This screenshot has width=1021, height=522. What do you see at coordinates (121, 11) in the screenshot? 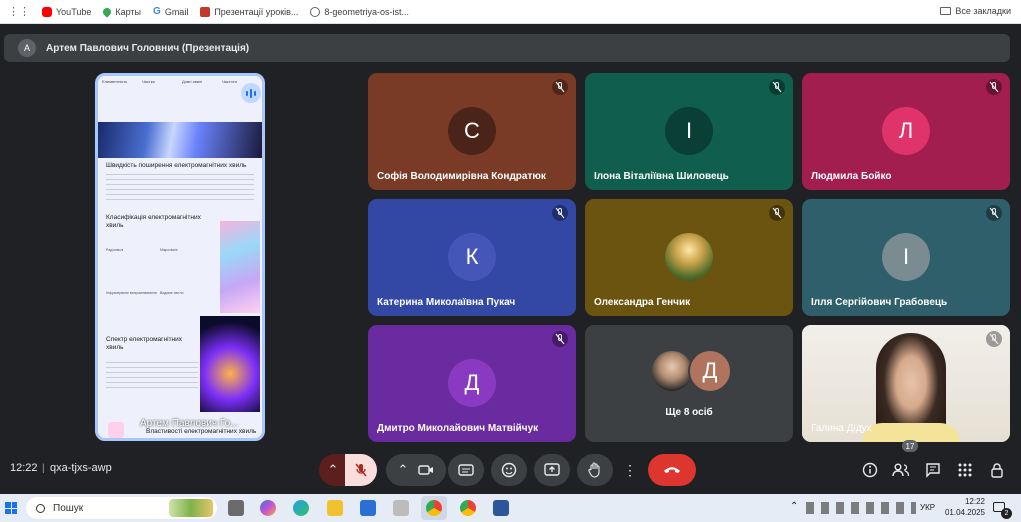
I see `bookmark-maps: Карты` at bounding box center [121, 11].